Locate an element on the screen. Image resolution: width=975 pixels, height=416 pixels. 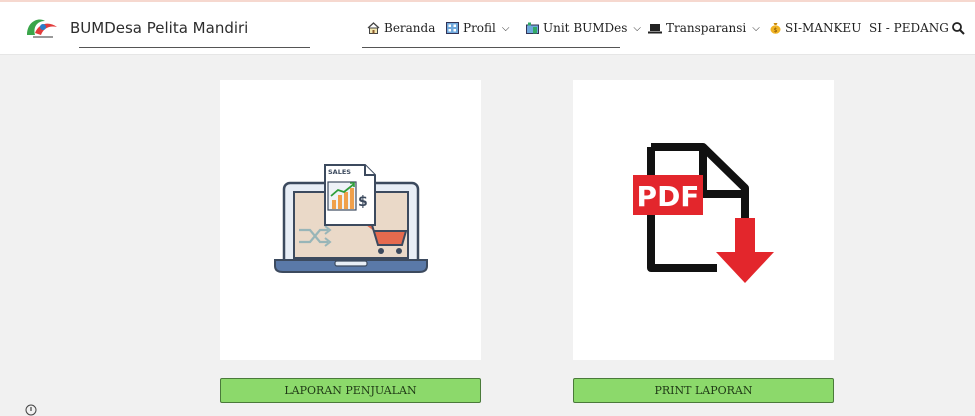
nav-unit-bumdes-label: Unit BUMDes is located at coordinates (585, 28).